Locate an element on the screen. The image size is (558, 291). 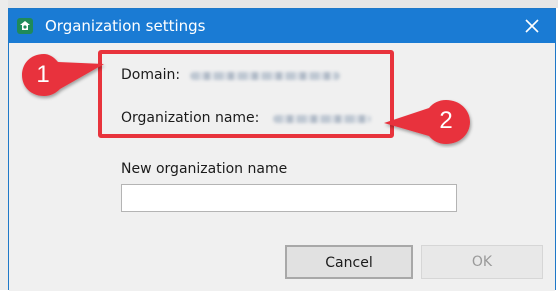
callout-2: 2 is located at coordinates (426, 122).